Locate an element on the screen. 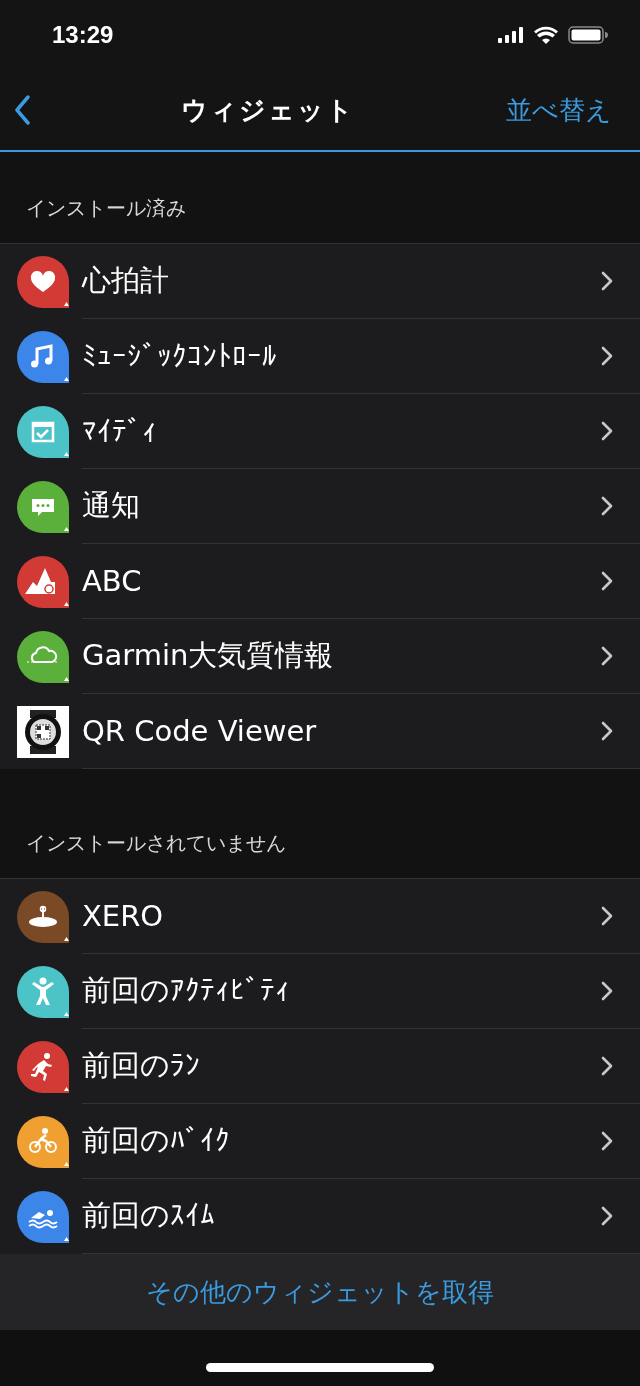 The width and height of the screenshot is (640, 1386). sort-button: 並べ替え is located at coordinates (559, 110).